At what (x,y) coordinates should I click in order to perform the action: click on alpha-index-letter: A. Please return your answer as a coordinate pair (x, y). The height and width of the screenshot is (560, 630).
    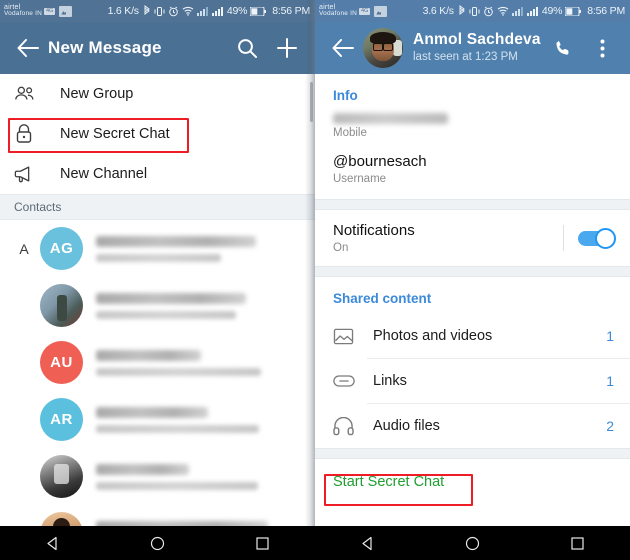
    Looking at the image, I should click on (24, 248).